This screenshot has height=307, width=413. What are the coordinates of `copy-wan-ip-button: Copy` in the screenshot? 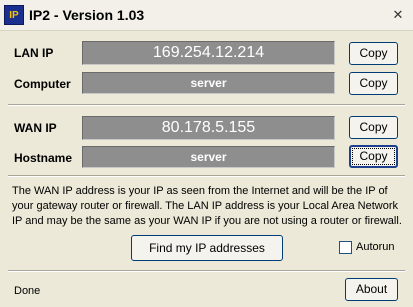 It's located at (373, 127).